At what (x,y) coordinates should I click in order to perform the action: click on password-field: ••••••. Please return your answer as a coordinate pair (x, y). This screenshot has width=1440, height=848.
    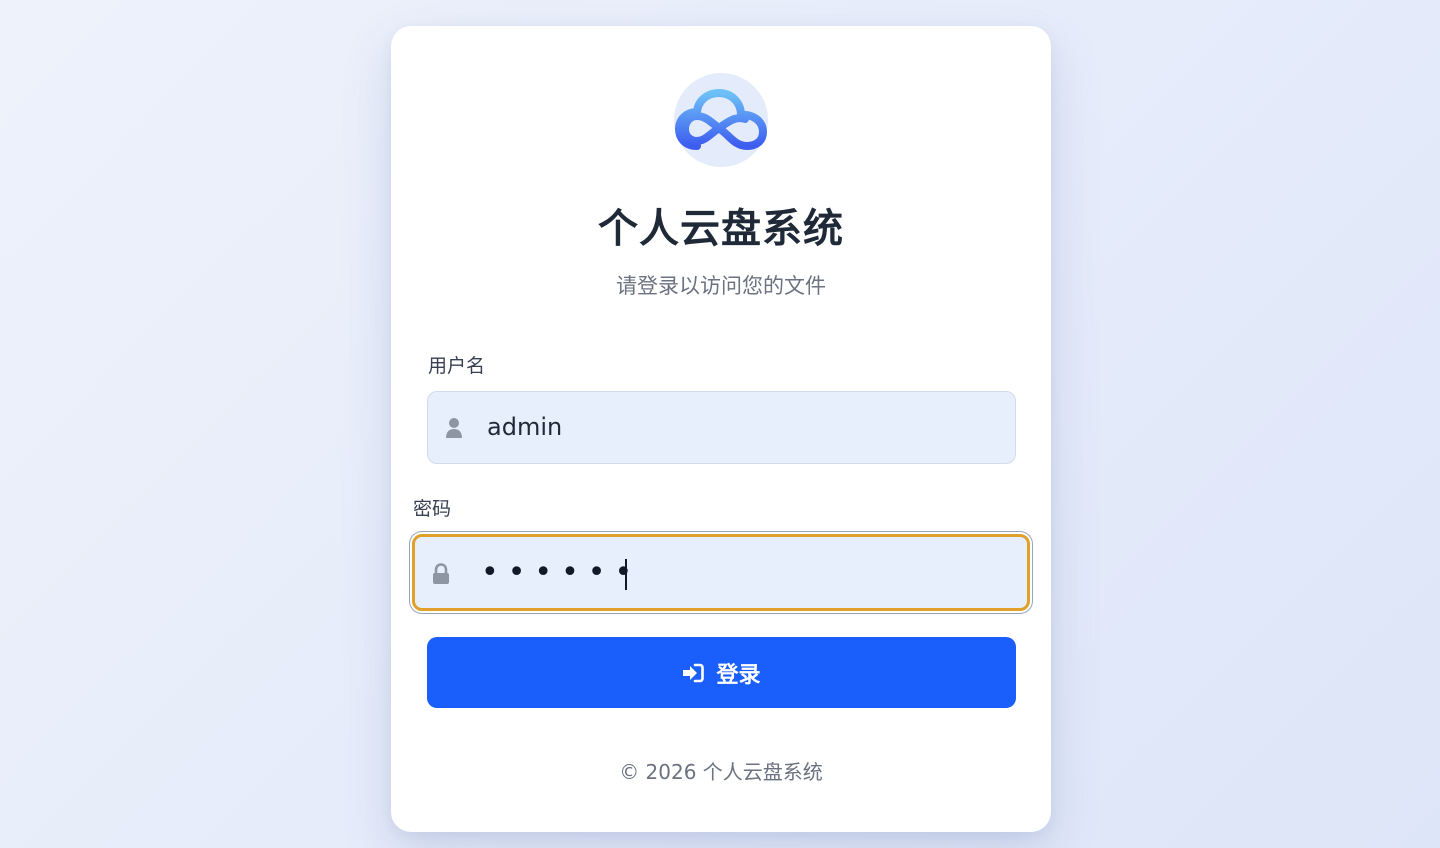
    Looking at the image, I should click on (721, 572).